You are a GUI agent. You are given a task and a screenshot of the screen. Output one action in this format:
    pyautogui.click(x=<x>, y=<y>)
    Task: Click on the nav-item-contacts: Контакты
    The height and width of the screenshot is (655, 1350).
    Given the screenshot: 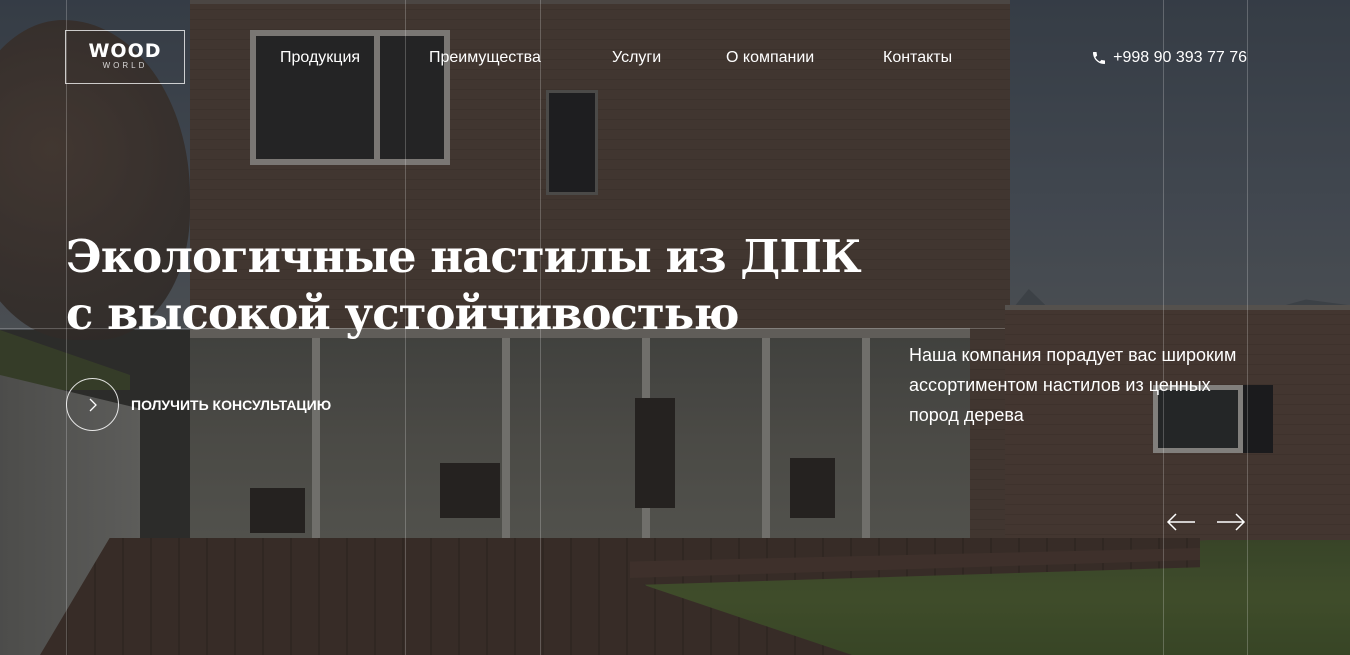 What is the action you would take?
    pyautogui.click(x=917, y=58)
    